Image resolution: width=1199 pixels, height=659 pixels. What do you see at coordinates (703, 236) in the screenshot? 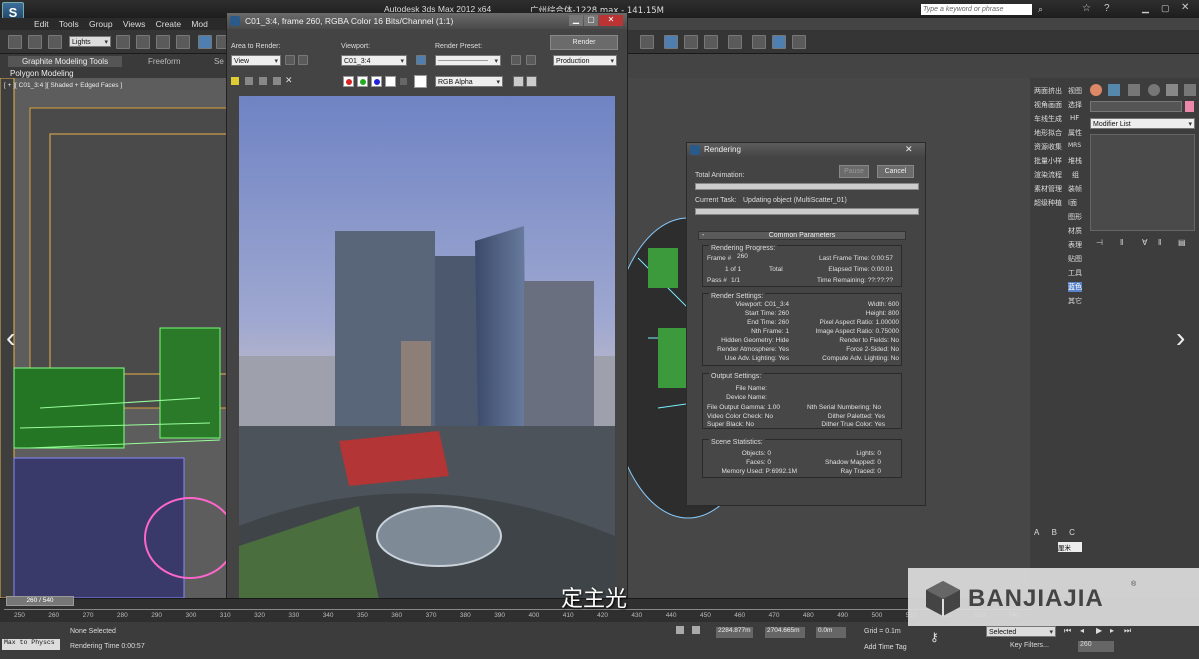
I see `collapse-icon: -` at bounding box center [703, 236].